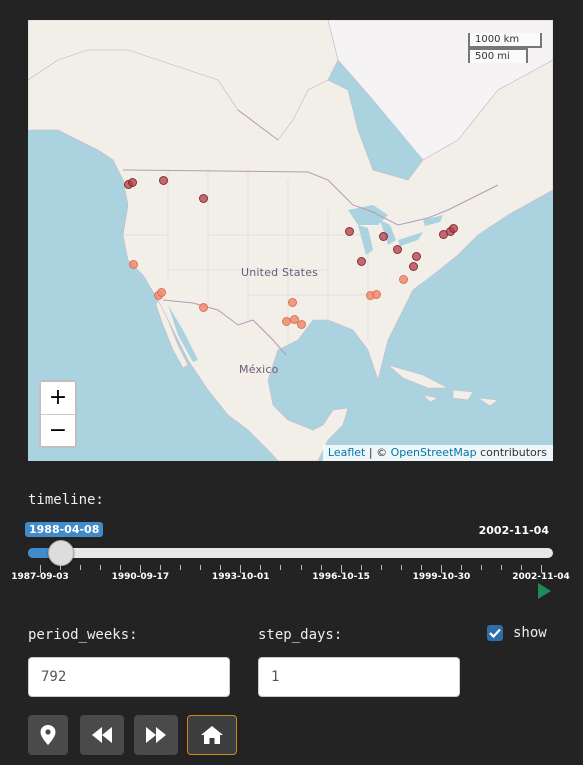  Describe the element at coordinates (58, 398) in the screenshot. I see `zoom-in-button: +` at that location.